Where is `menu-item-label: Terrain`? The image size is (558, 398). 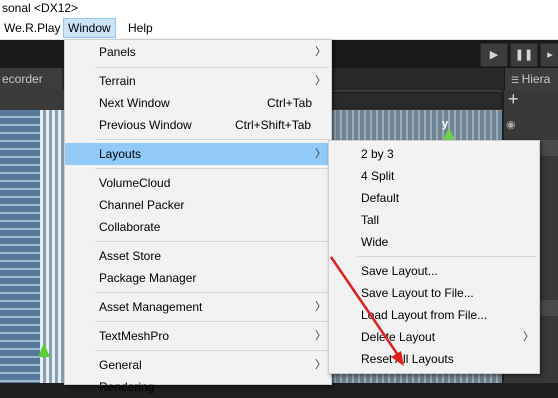 menu-item-label: Terrain is located at coordinates (117, 81).